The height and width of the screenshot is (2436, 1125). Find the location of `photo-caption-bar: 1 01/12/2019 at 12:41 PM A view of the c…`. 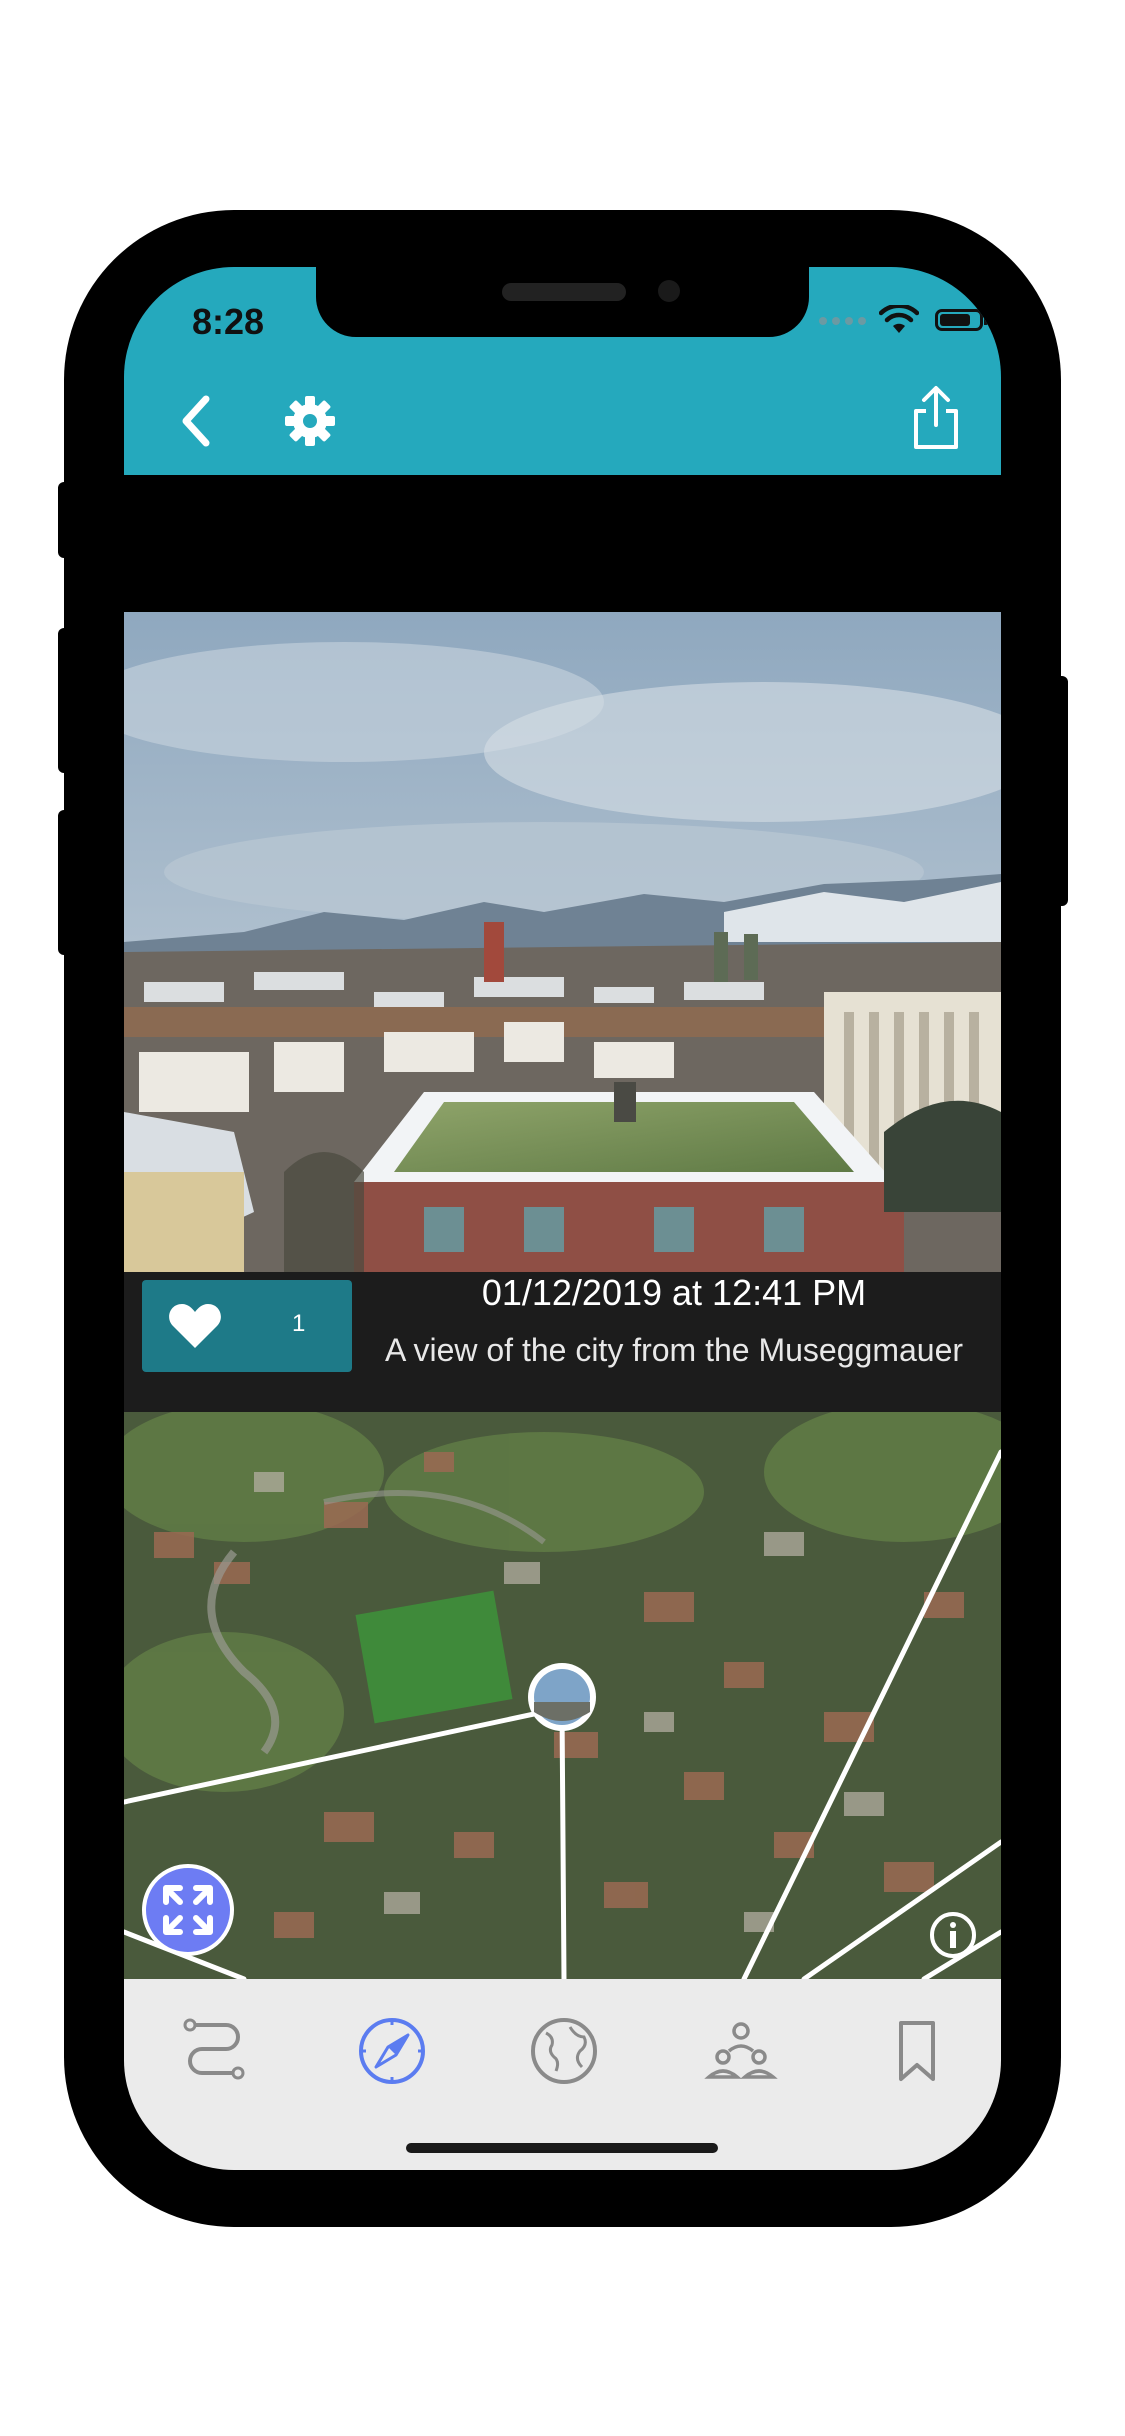

photo-caption-bar: 1 01/12/2019 at 12:41 PM A view of the c… is located at coordinates (562, 1342).